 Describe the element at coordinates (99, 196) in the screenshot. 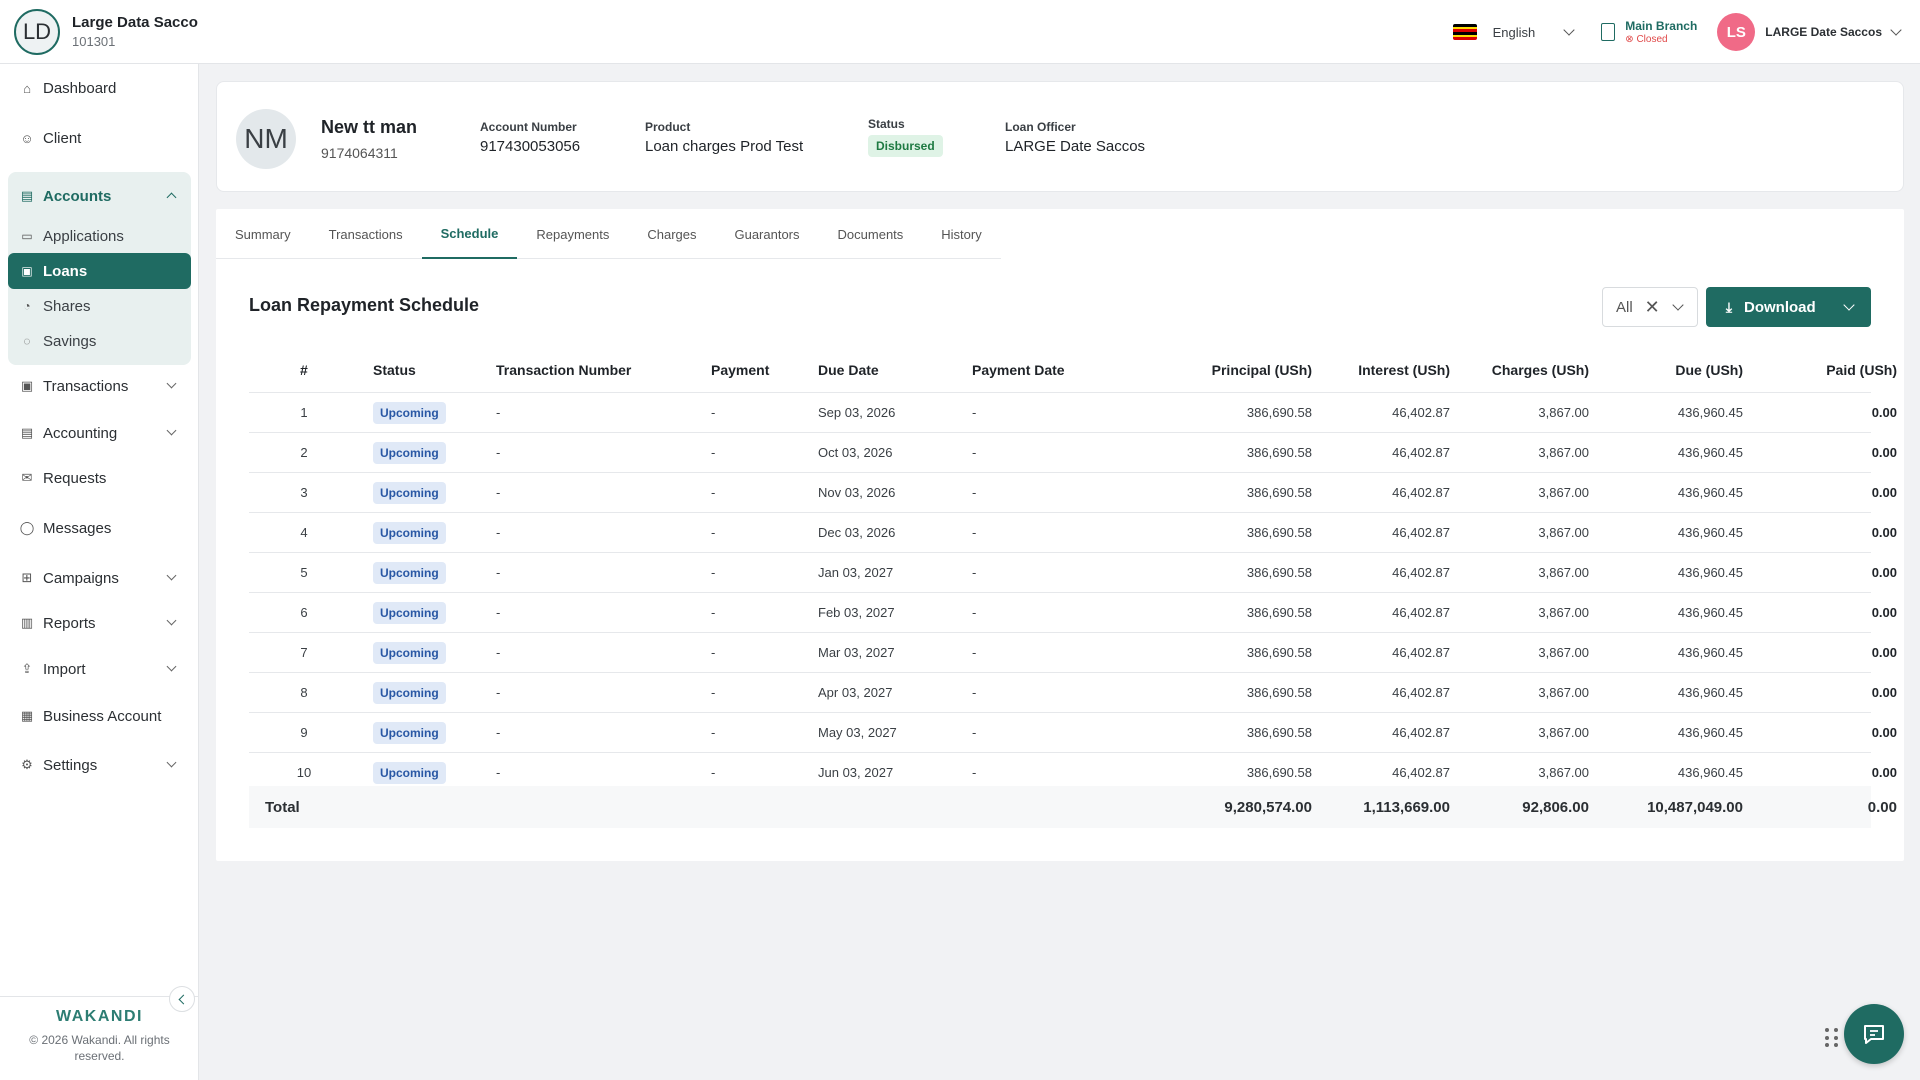

I see `sidebar-item-accounts: ▤ Accounts` at that location.